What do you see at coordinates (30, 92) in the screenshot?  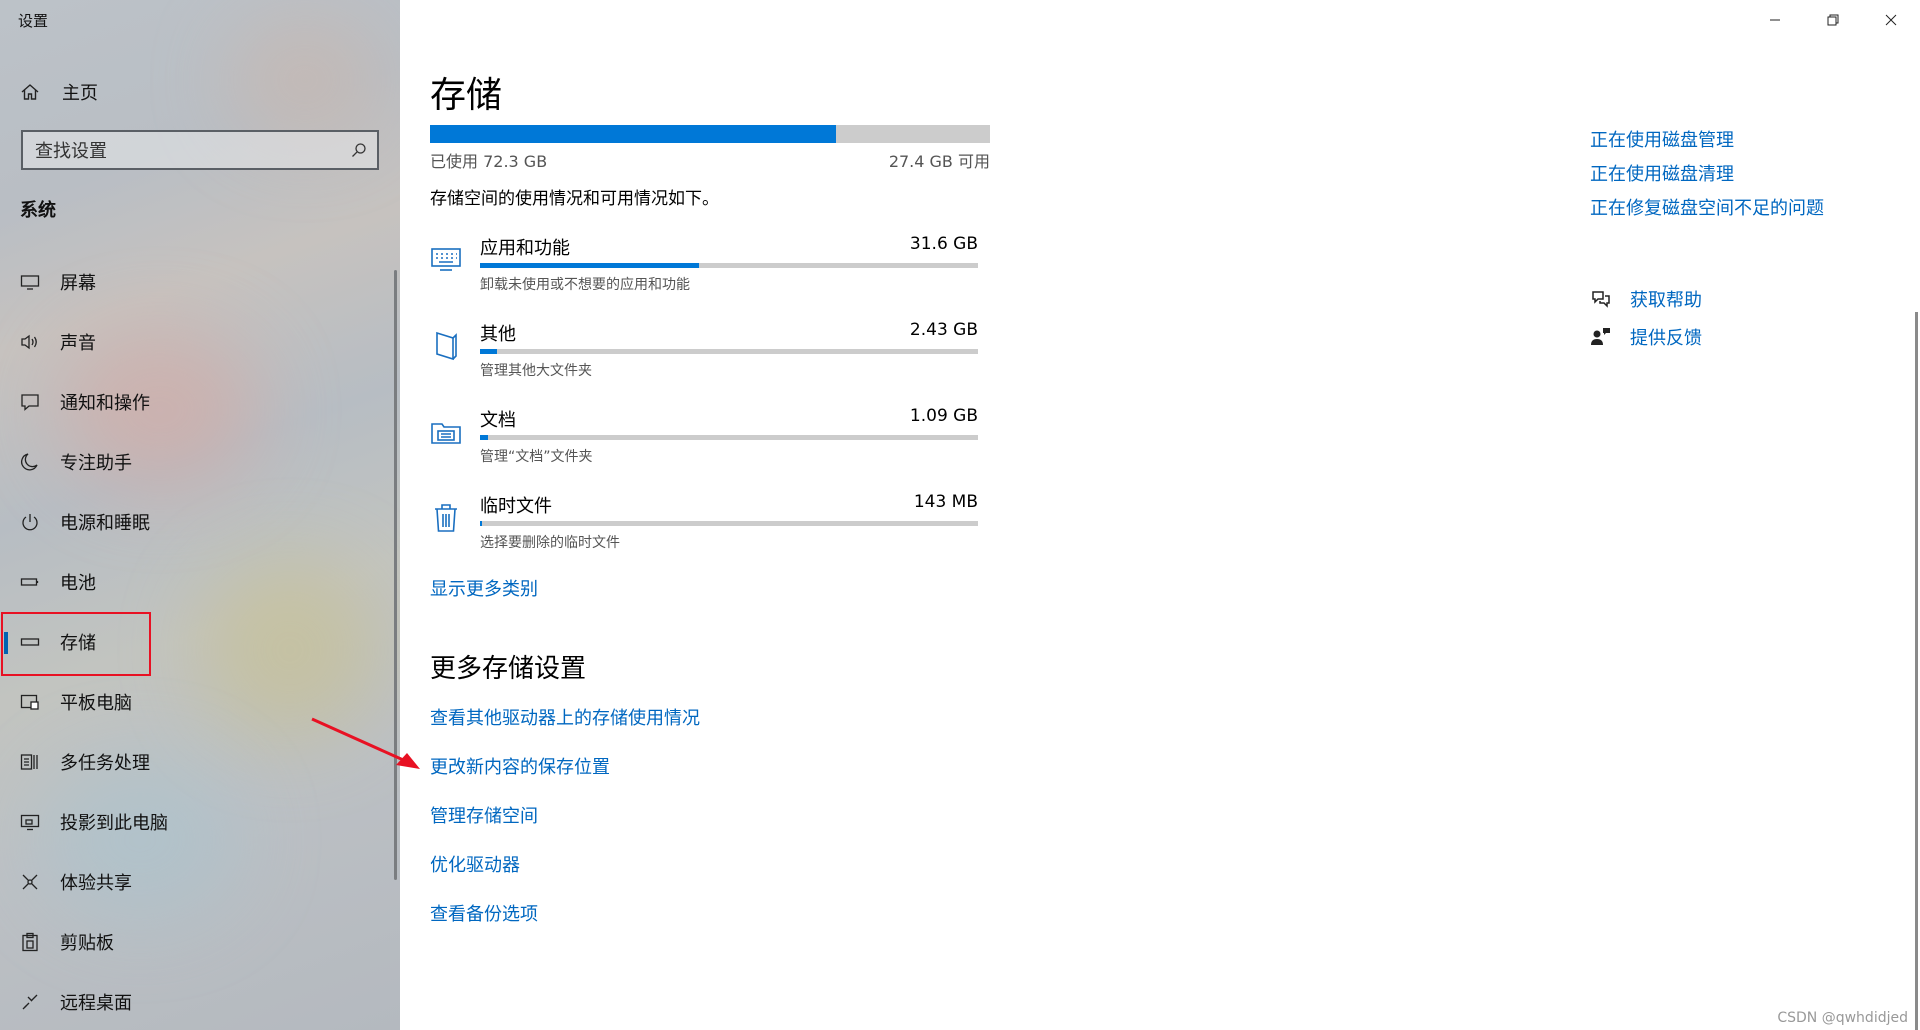 I see `home-icon` at bounding box center [30, 92].